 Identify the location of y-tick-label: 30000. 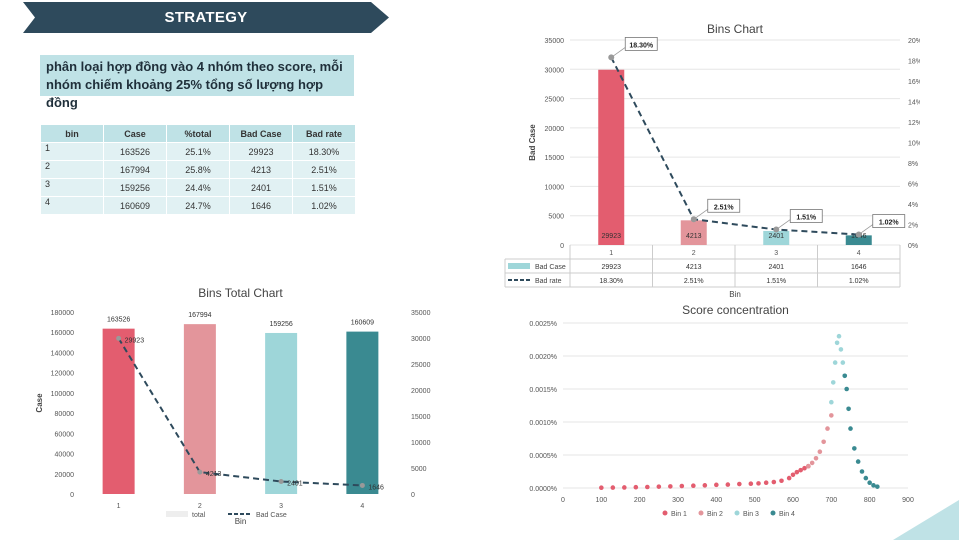
(555, 70).